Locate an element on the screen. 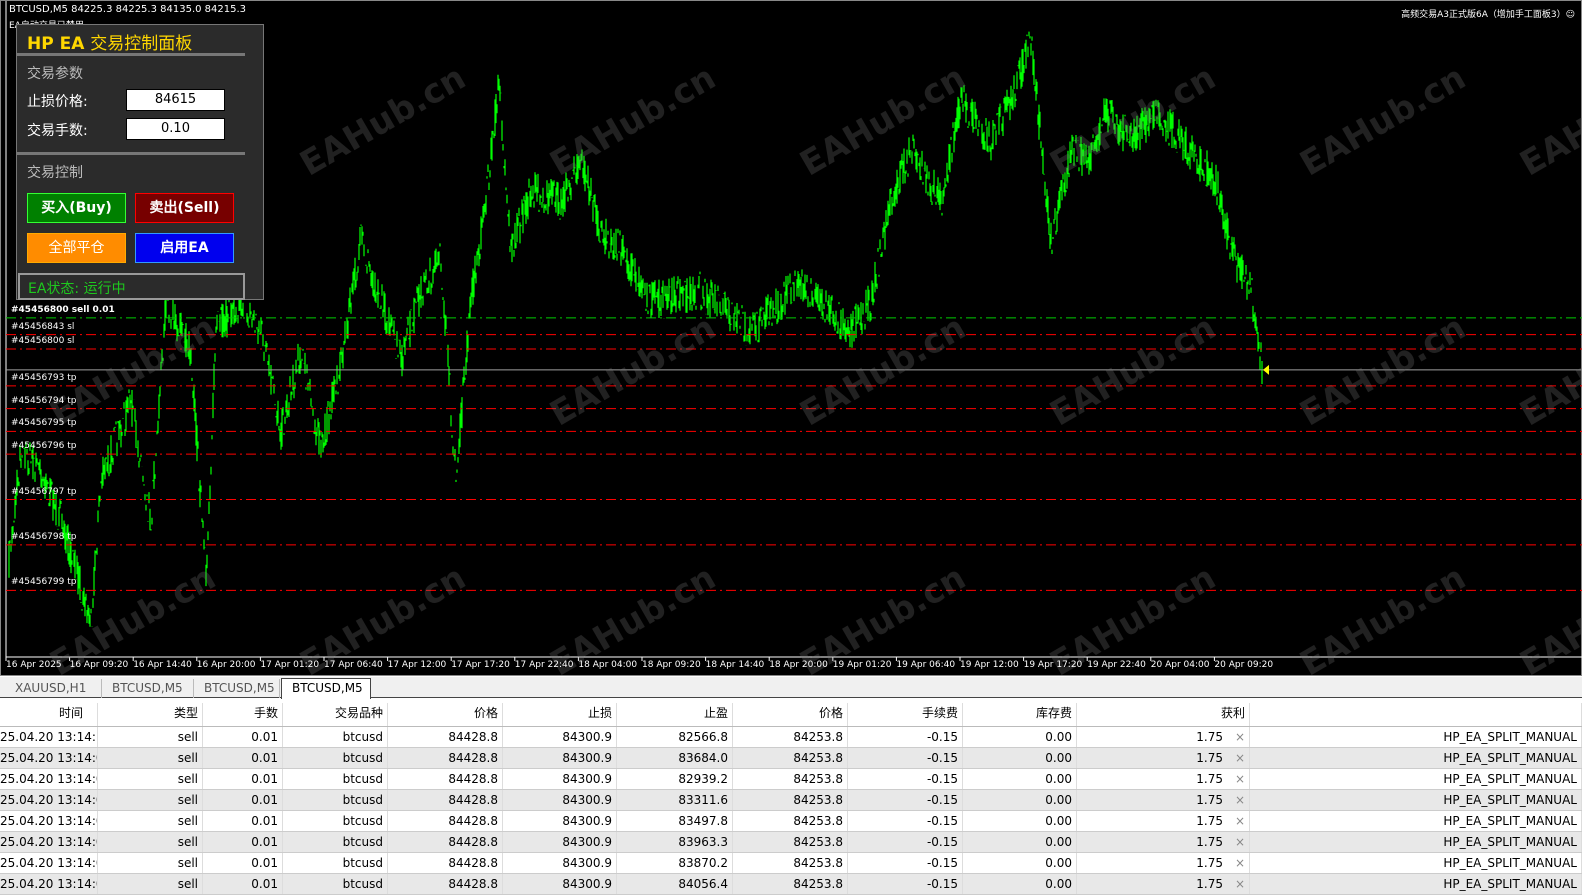  header-profit: 获利 is located at coordinates (1163, 714).